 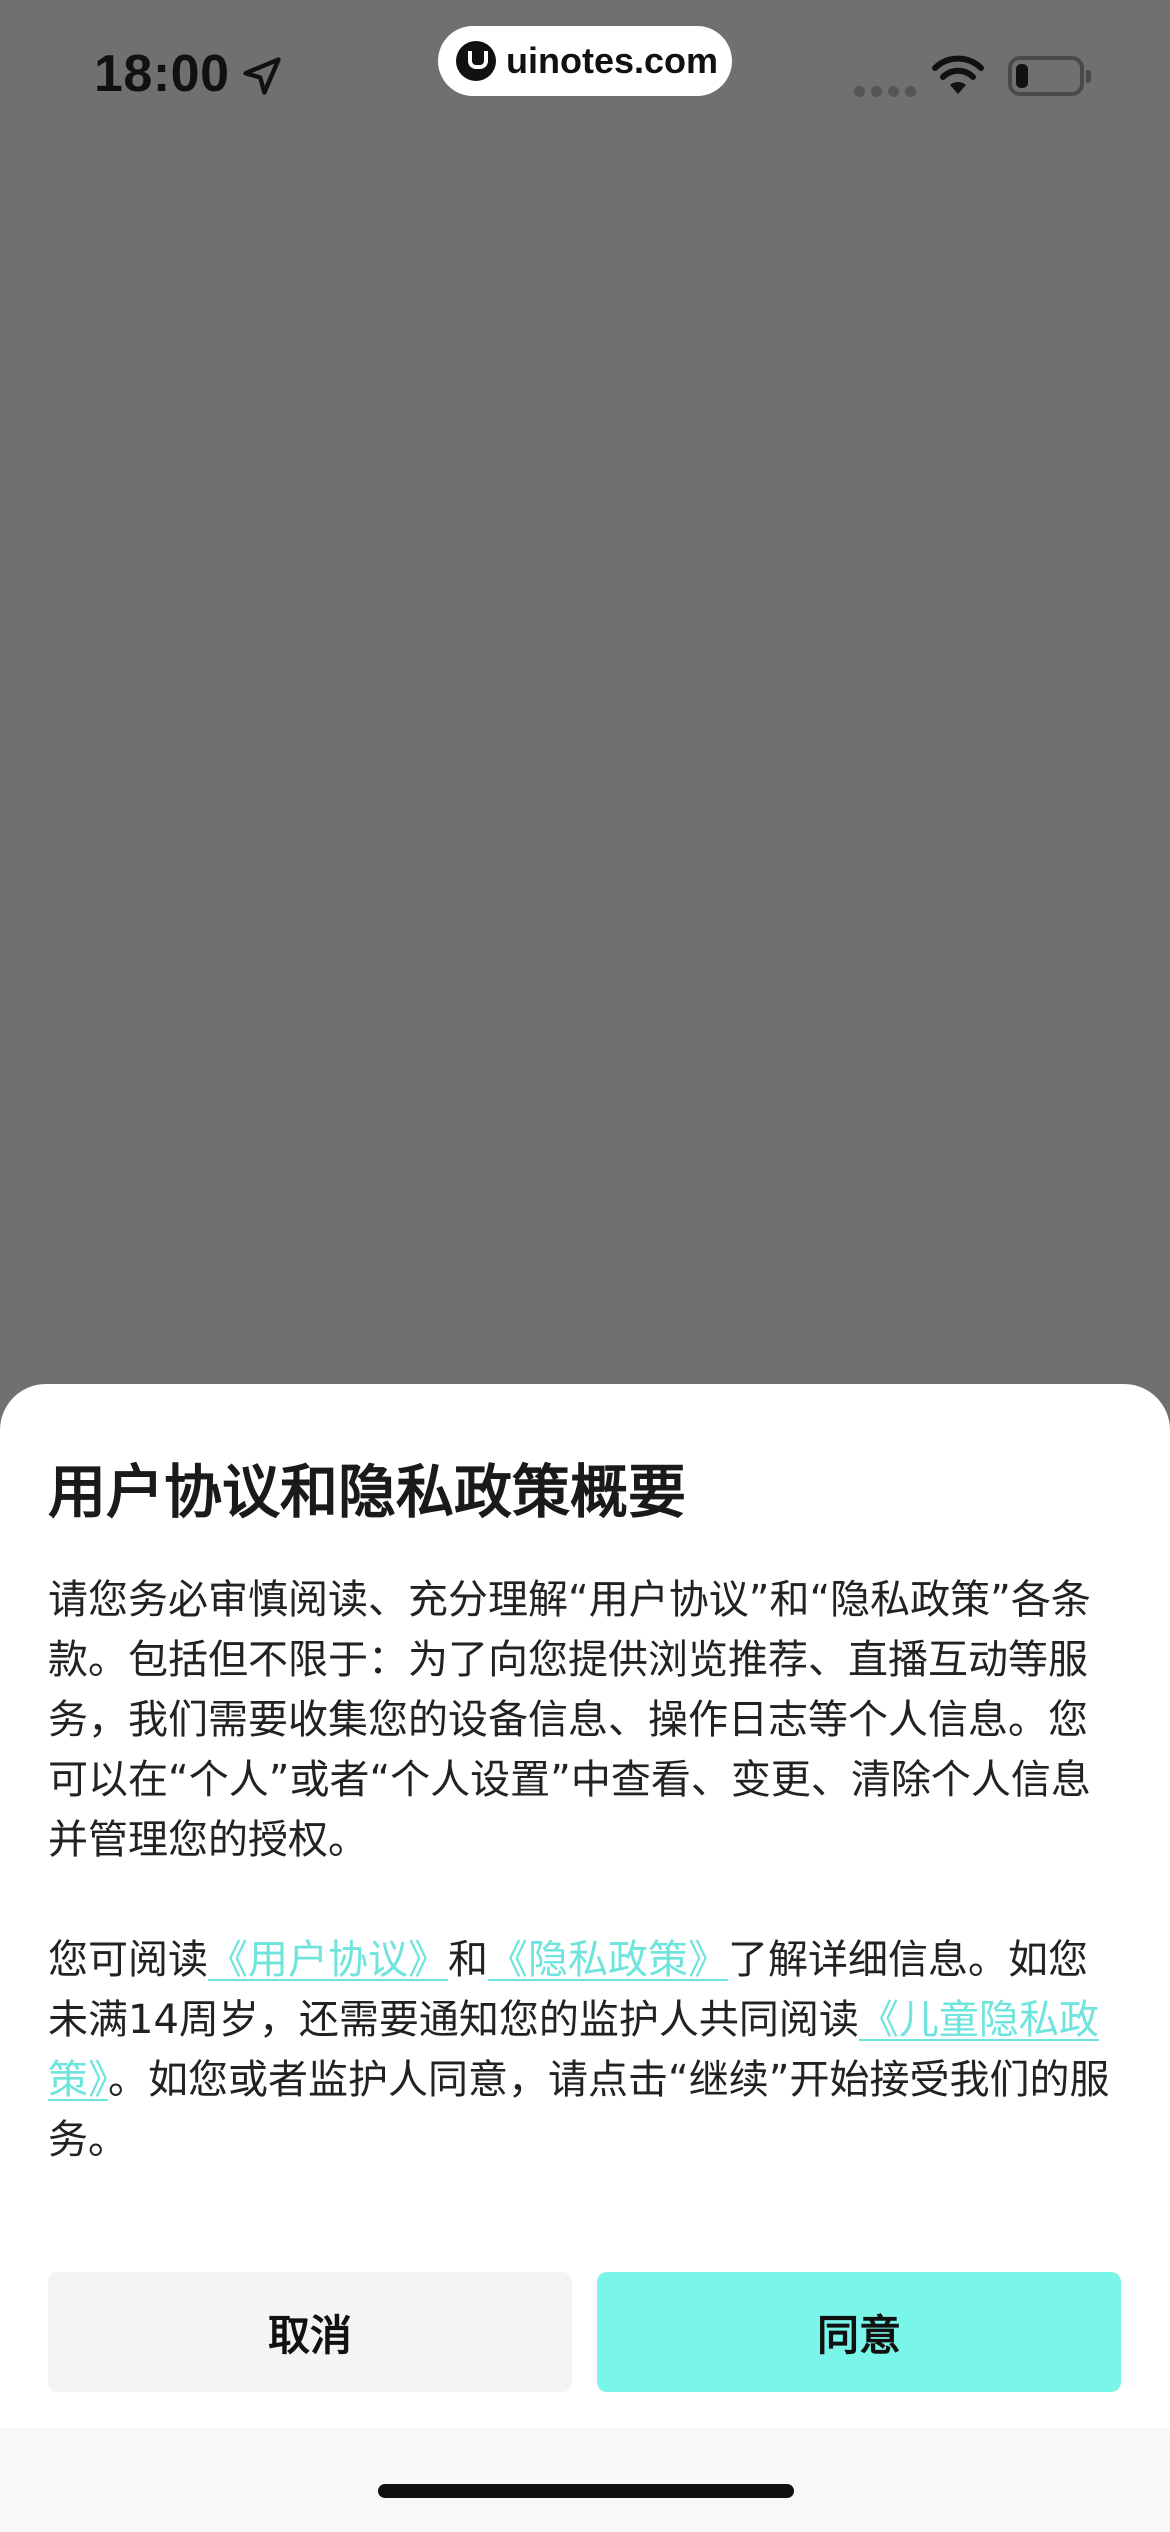 What do you see at coordinates (958, 74) in the screenshot?
I see `wifi-icon` at bounding box center [958, 74].